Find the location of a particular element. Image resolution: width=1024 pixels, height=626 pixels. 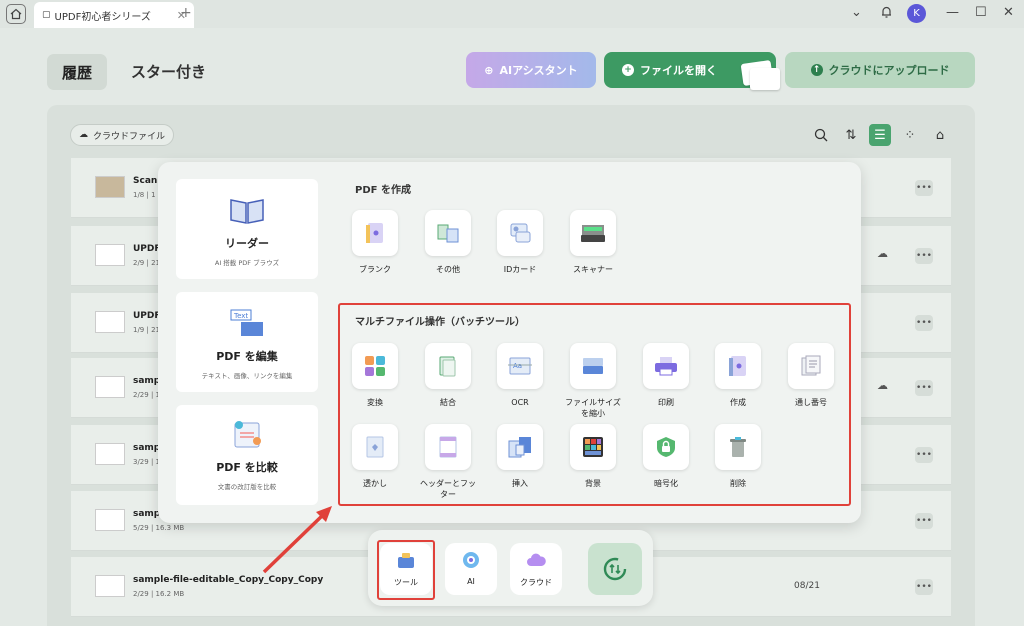

sync-arrows-icon is located at coordinates (615, 569).